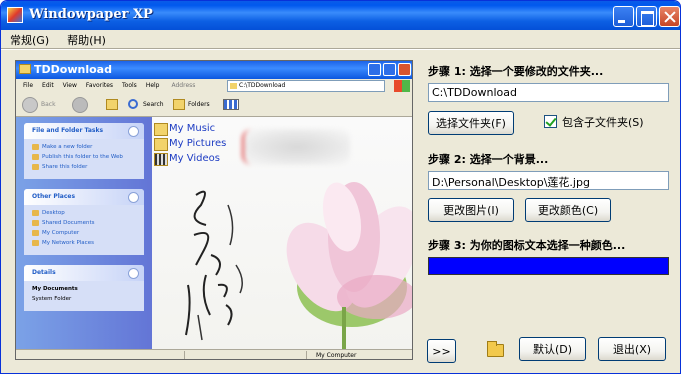  Describe the element at coordinates (632, 349) in the screenshot. I see `exit-button: 退出(X)` at that location.